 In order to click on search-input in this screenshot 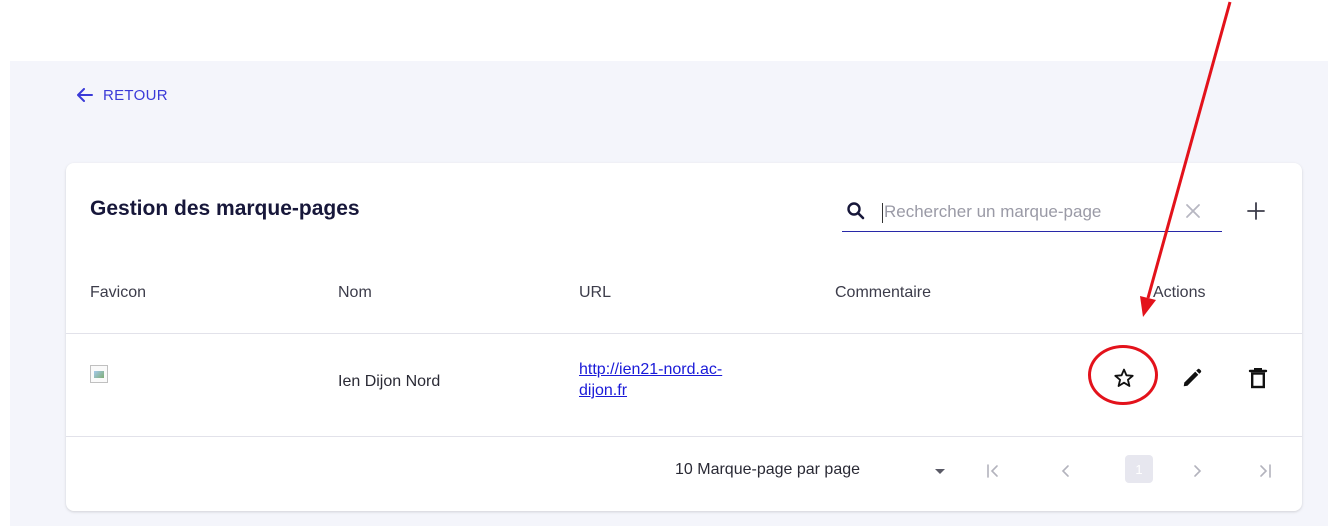, I will do `click(1015, 212)`.